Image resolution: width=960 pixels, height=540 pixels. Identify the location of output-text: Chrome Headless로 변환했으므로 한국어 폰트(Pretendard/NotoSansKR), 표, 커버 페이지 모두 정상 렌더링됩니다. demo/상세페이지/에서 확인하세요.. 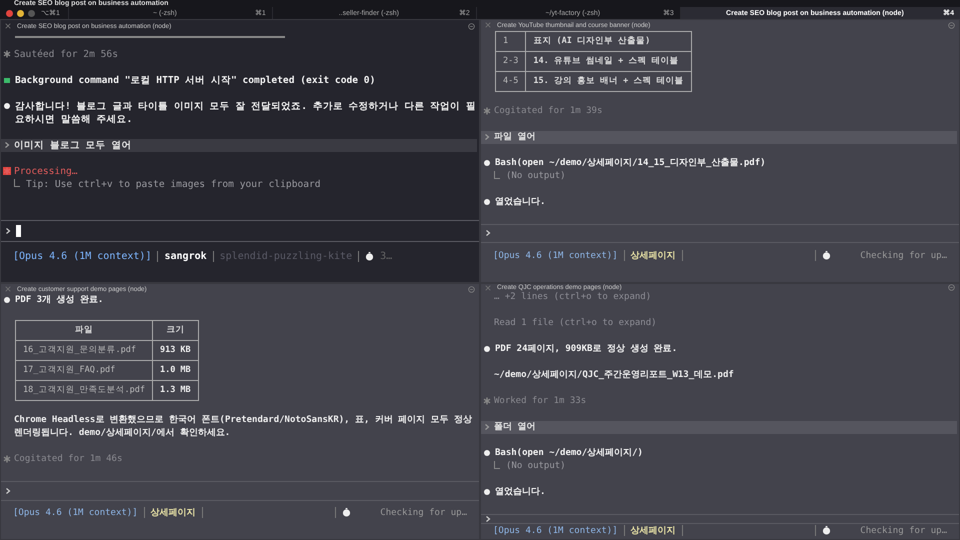
(244, 427).